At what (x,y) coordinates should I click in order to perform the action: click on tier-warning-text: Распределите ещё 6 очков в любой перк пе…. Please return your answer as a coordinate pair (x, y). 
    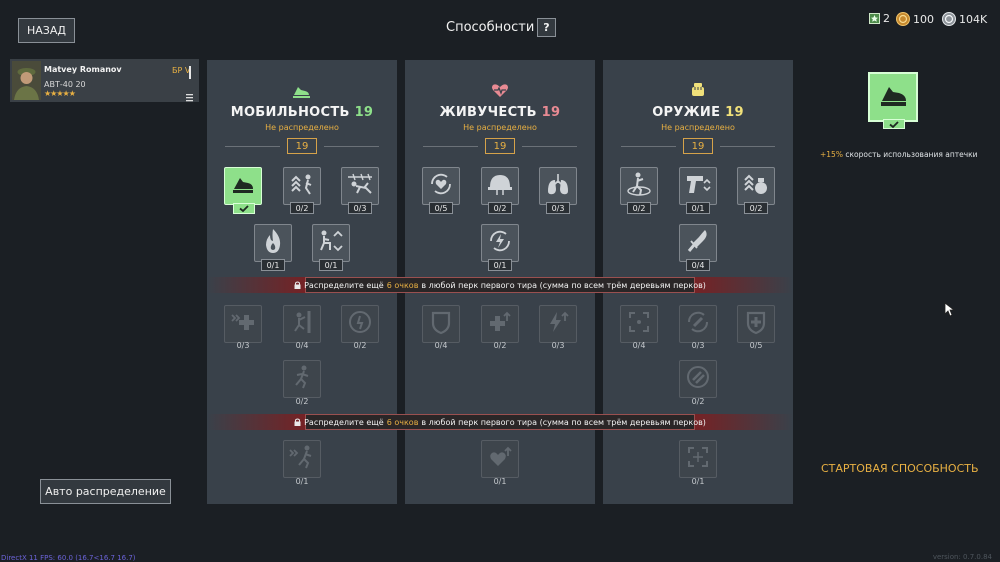
    Looking at the image, I should click on (500, 422).